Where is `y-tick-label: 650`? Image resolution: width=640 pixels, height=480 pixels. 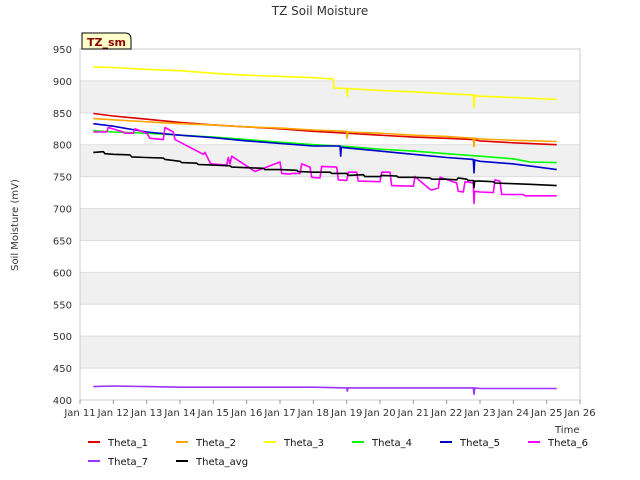
y-tick-label: 650 is located at coordinates (62, 241).